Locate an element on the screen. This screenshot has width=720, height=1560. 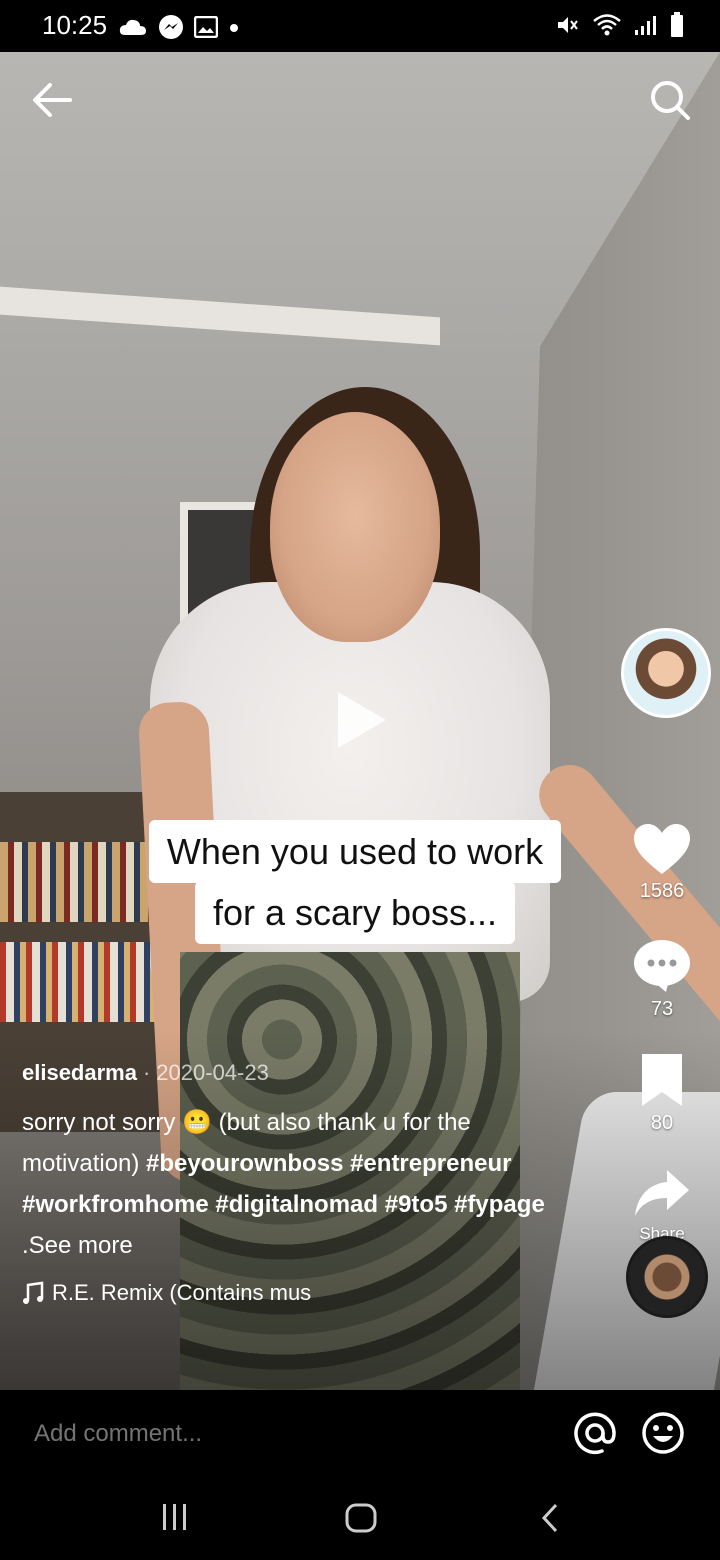
music-row: R.E. Remix (Contains mus is located at coordinates (166, 1293).